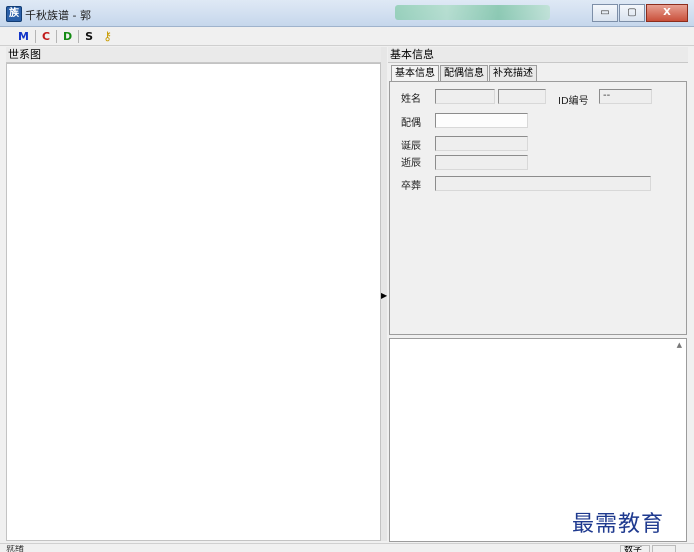 This screenshot has width=694, height=552. I want to click on name-label: 姓名, so click(411, 99).